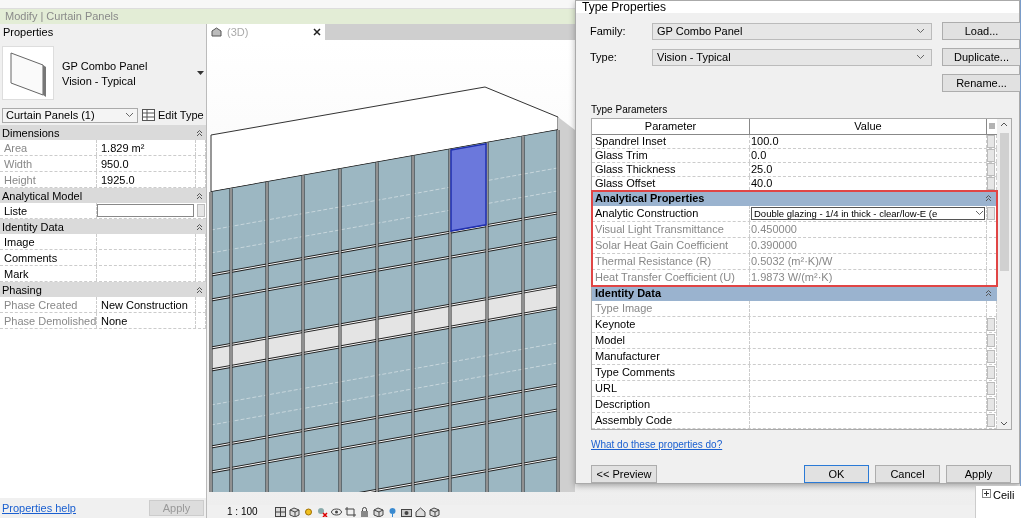 The width and height of the screenshot is (1024, 518). I want to click on parameter-value: 1.9873 W/(m²·K), so click(792, 277).